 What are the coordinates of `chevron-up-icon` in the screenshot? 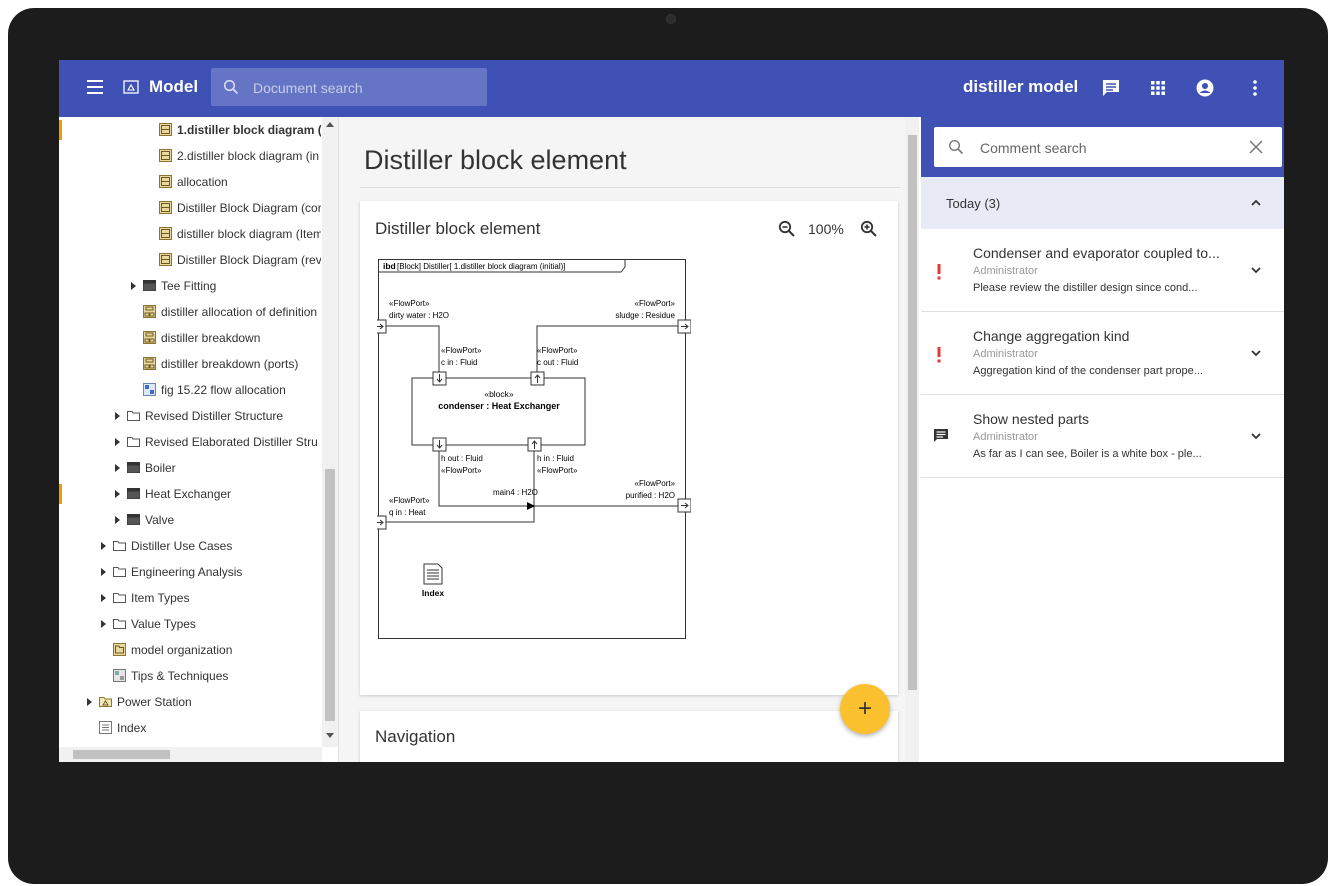 It's located at (1256, 203).